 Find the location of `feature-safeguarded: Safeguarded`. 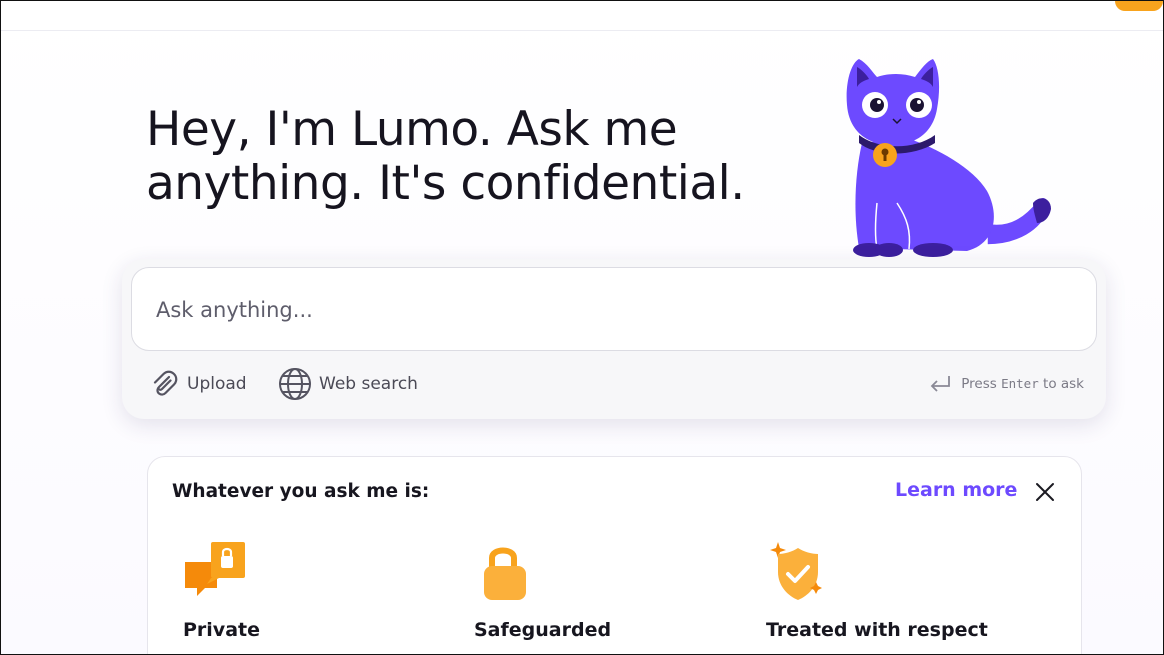

feature-safeguarded: Safeguarded is located at coordinates (542, 591).